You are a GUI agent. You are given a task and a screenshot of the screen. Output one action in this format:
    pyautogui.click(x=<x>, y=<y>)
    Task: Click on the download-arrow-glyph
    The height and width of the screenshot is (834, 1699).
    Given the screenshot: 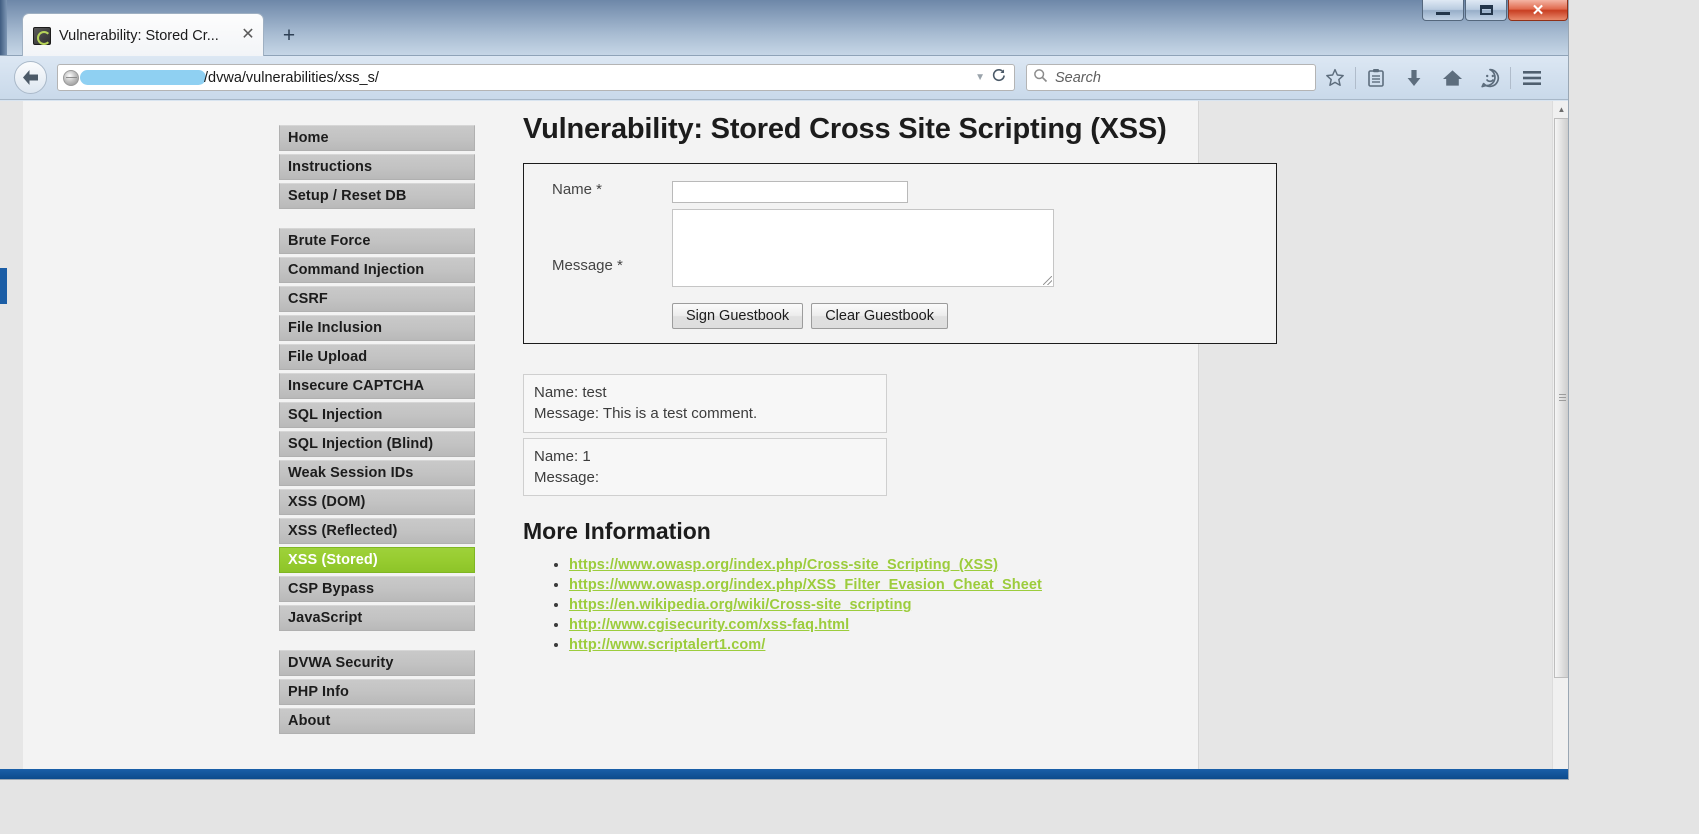 What is the action you would take?
    pyautogui.click(x=1414, y=77)
    